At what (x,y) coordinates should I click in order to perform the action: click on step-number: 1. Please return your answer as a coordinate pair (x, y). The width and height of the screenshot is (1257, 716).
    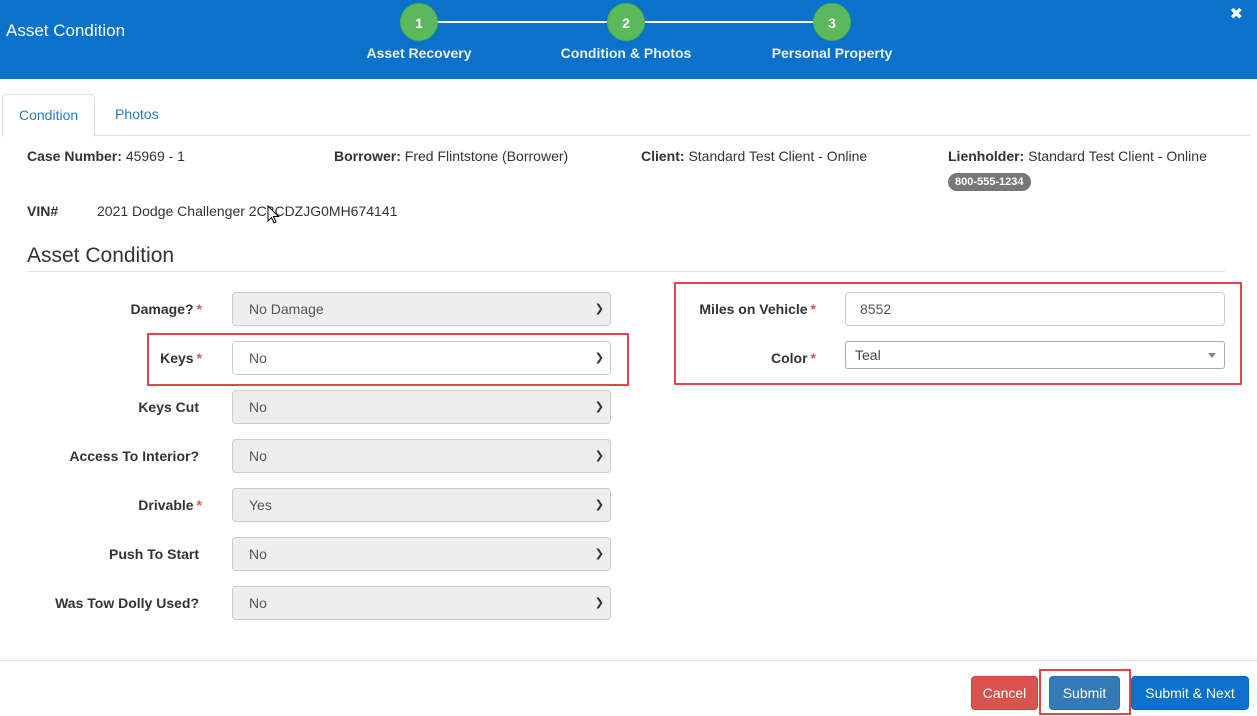
    Looking at the image, I should click on (419, 22).